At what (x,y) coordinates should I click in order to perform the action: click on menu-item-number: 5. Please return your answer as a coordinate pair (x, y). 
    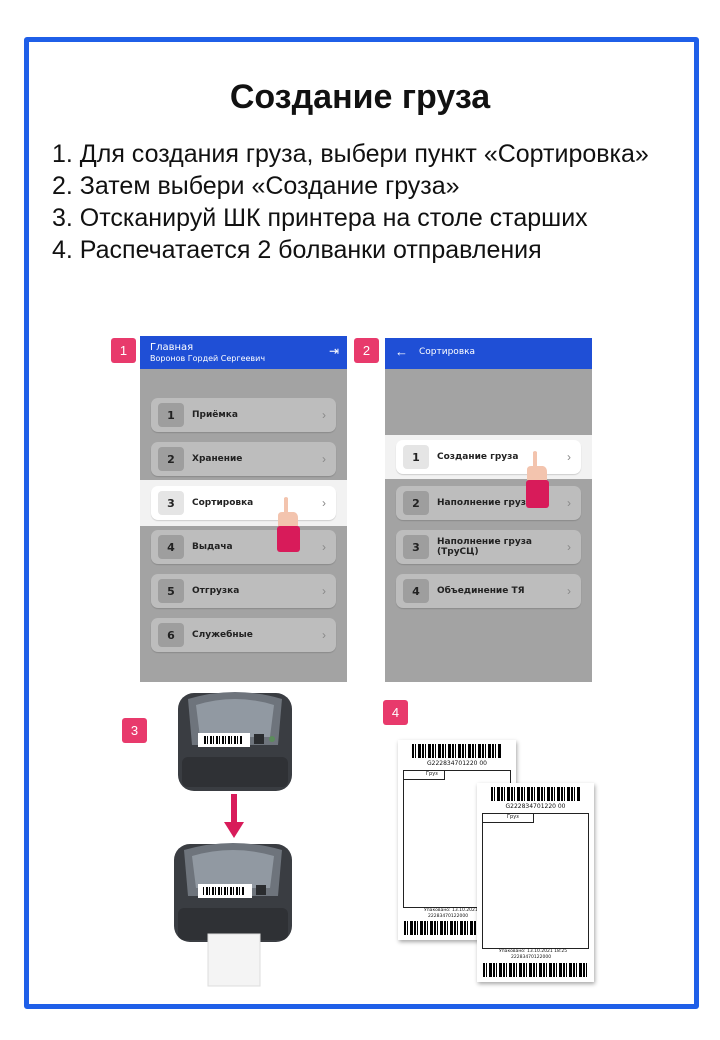
    Looking at the image, I should click on (171, 591).